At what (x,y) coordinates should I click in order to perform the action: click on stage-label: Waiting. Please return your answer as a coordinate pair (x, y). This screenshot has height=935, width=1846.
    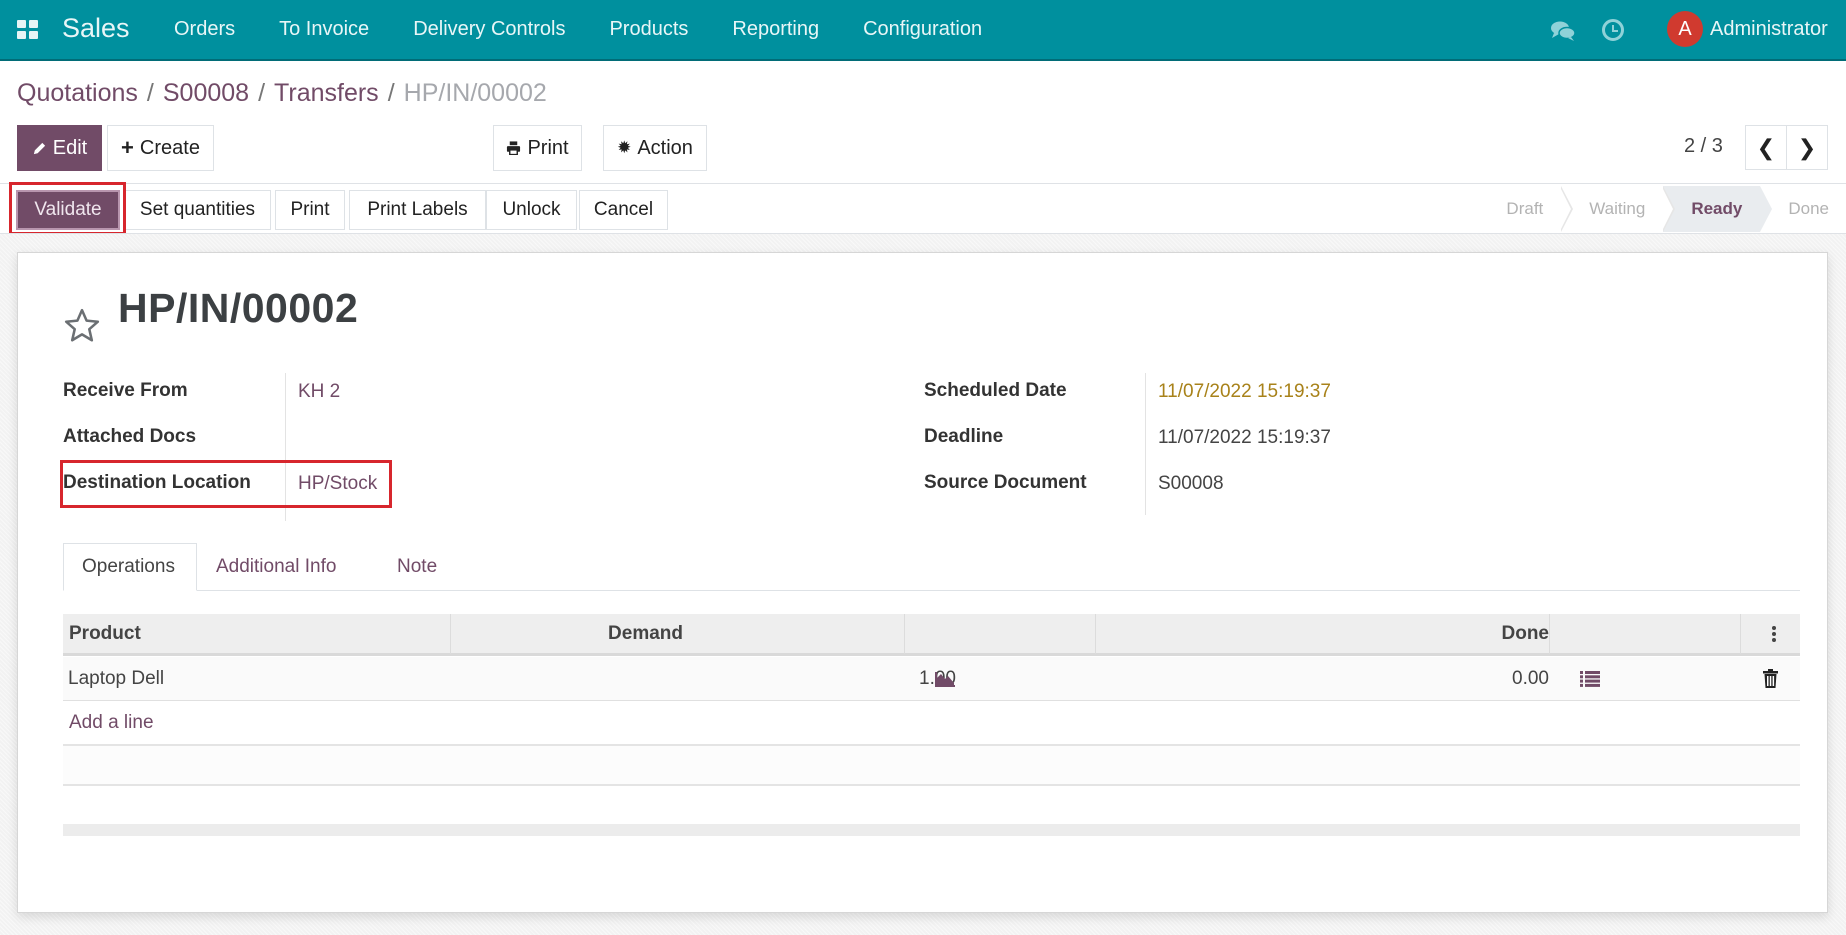
    Looking at the image, I should click on (1617, 208).